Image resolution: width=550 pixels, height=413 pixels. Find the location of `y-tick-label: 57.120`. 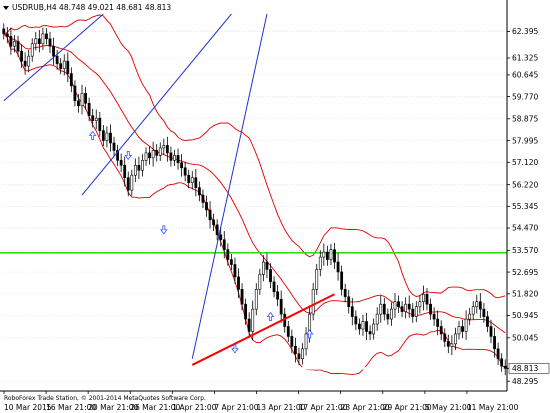

y-tick-label: 57.120 is located at coordinates (525, 162).